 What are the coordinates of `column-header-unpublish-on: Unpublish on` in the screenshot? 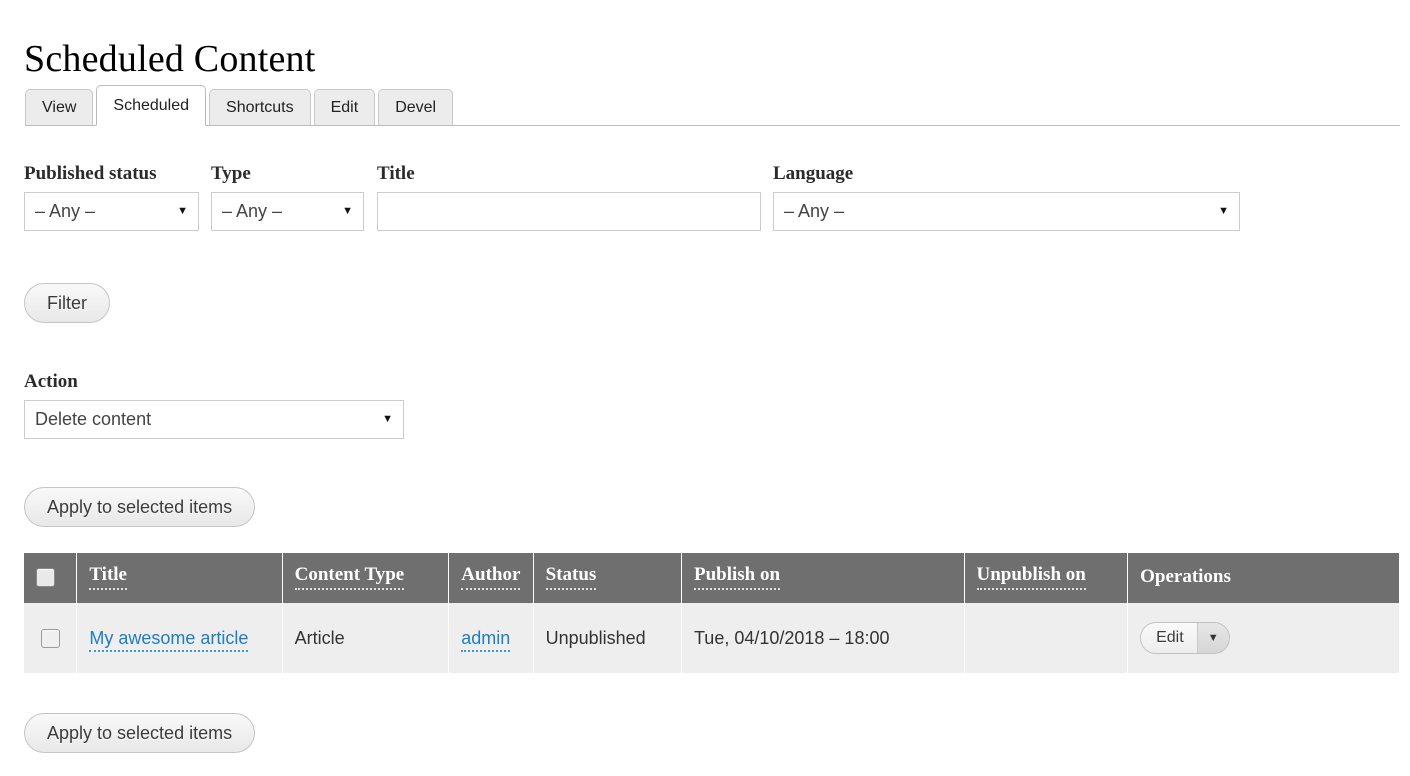 It's located at (1046, 578).